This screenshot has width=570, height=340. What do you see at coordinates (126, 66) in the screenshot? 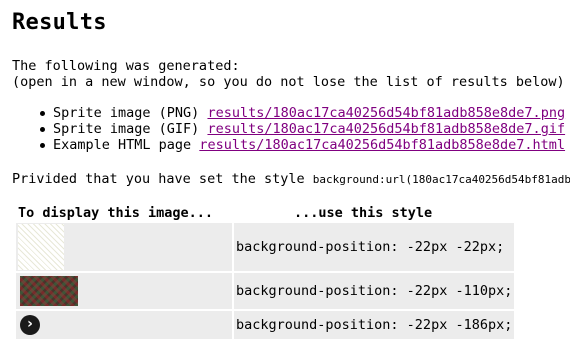
I see `intro-line: The following was generated:` at bounding box center [126, 66].